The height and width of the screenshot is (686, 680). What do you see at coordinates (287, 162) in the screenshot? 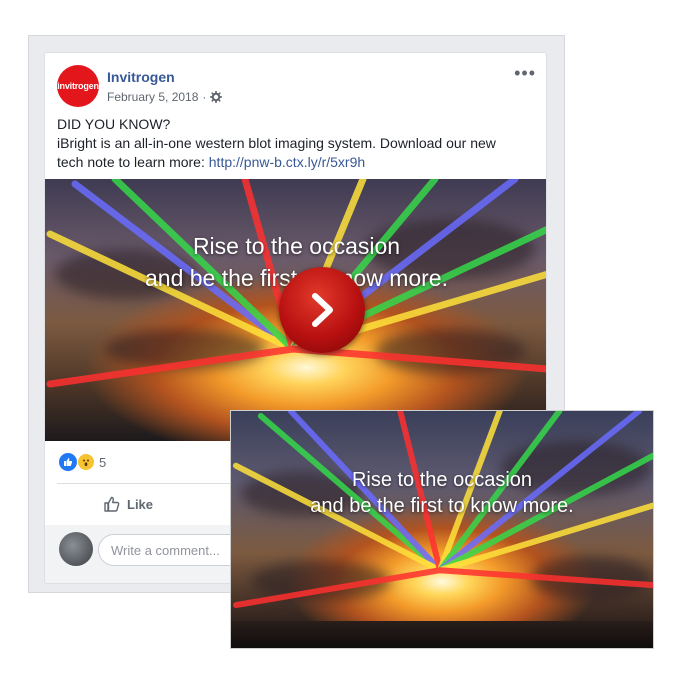
I see `post-link: http://pnw-b.ctx.ly/r/5xr9h` at bounding box center [287, 162].